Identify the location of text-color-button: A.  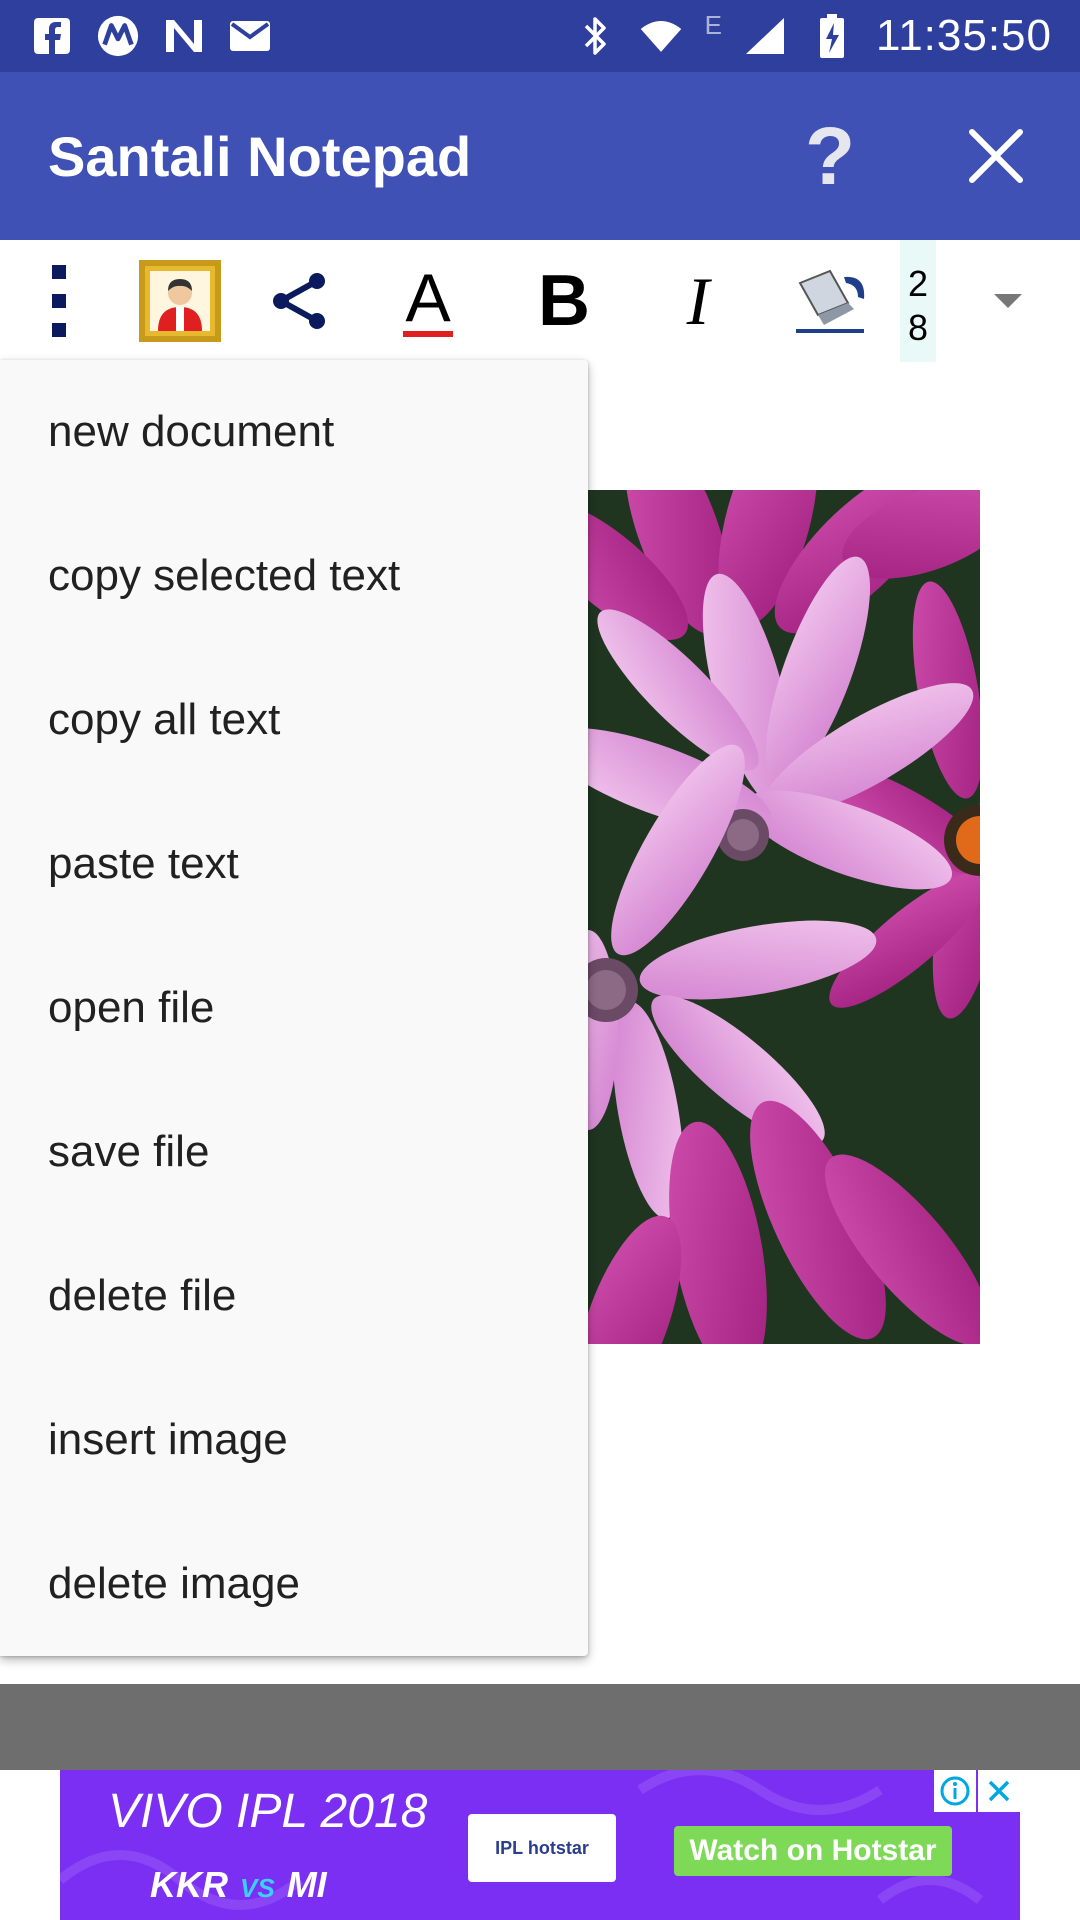
(428, 301).